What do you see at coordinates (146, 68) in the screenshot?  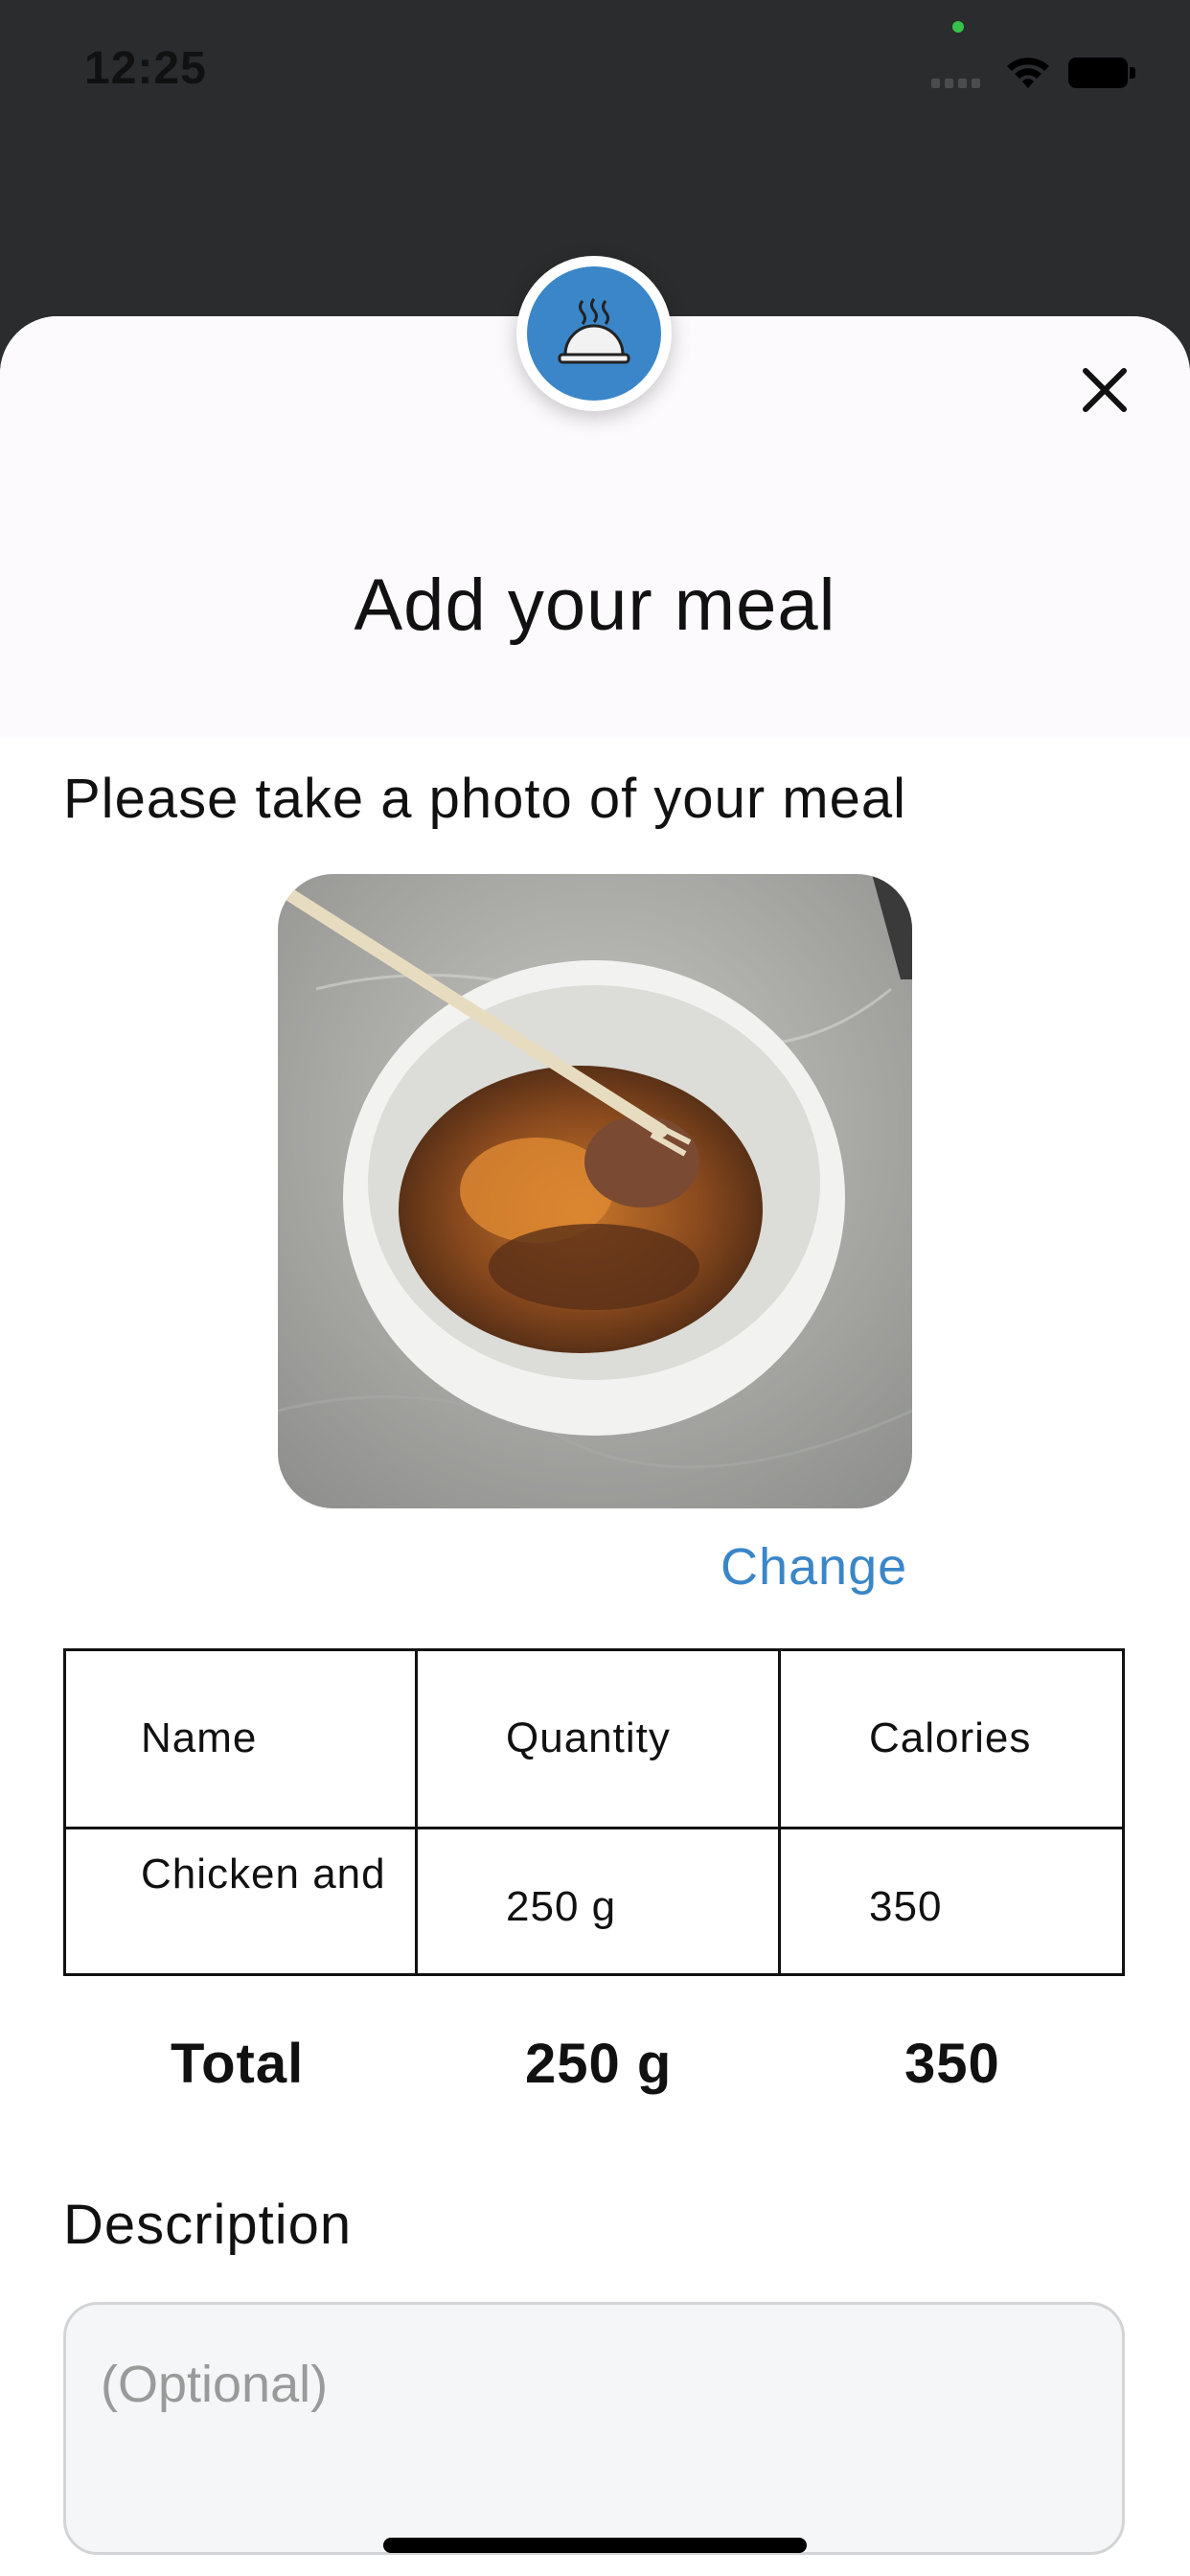 I see `status-time: 12:25` at bounding box center [146, 68].